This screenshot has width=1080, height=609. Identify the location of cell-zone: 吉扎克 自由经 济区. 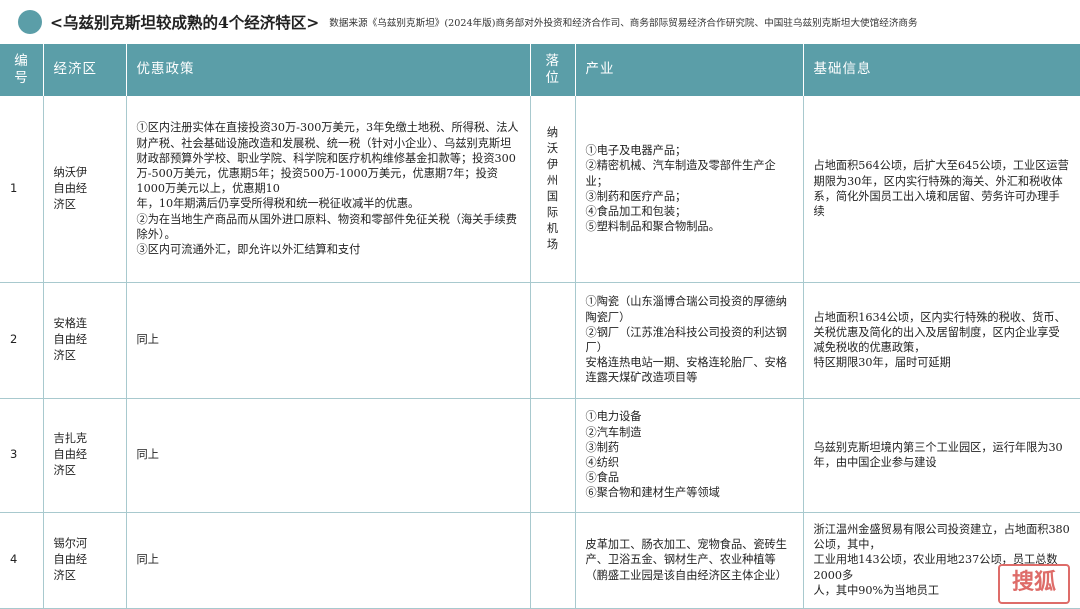
(85, 455).